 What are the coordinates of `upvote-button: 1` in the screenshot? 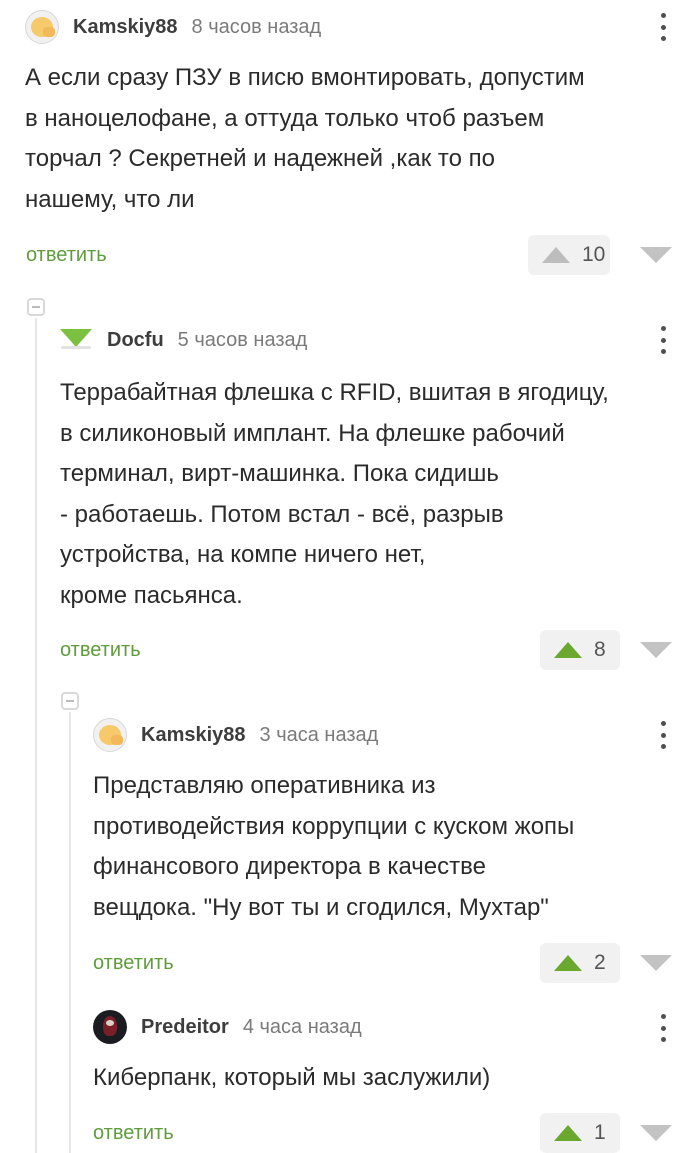 It's located at (580, 1133).